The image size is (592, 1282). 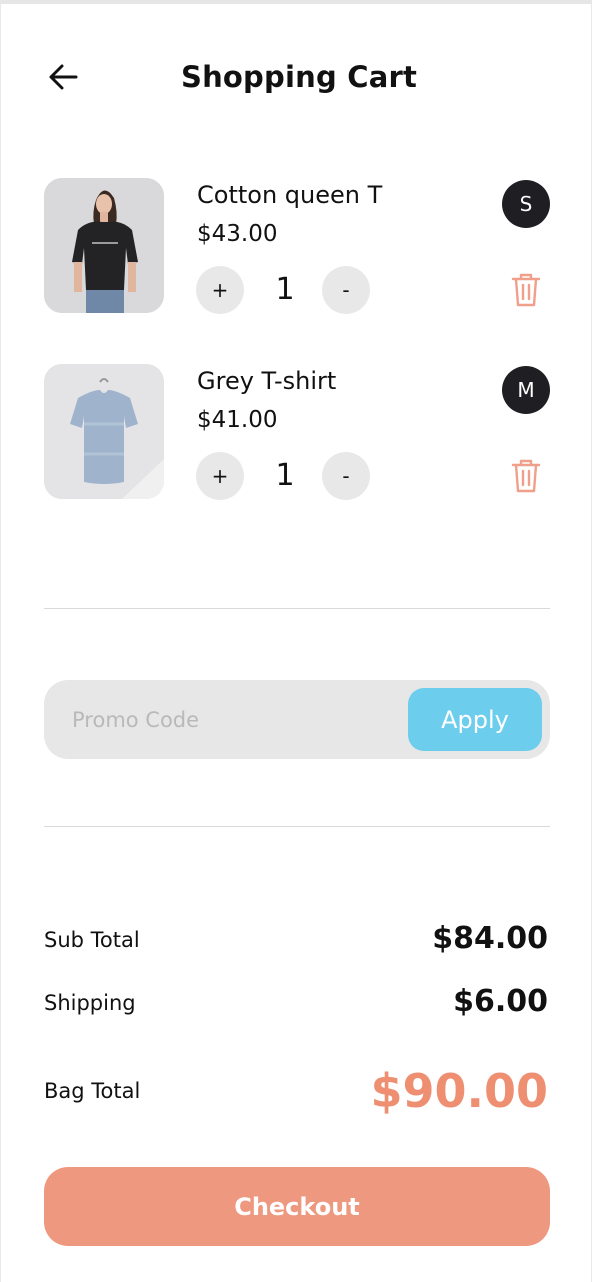 I want to click on shipping-label: Shipping, so click(x=90, y=1003).